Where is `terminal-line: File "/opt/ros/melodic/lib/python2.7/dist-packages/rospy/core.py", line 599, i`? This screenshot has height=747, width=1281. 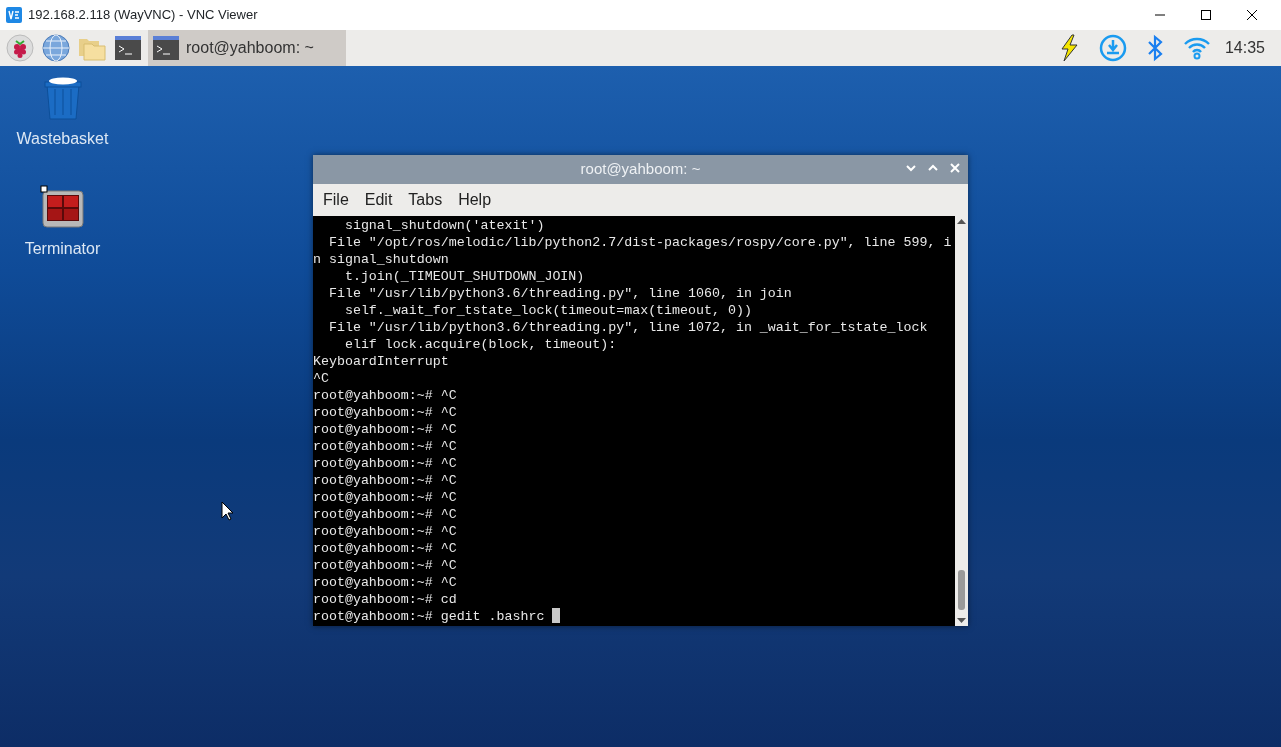 terminal-line: File "/opt/ros/melodic/lib/python2.7/dist-packages/rospy/core.py", line 599, i is located at coordinates (640, 242).